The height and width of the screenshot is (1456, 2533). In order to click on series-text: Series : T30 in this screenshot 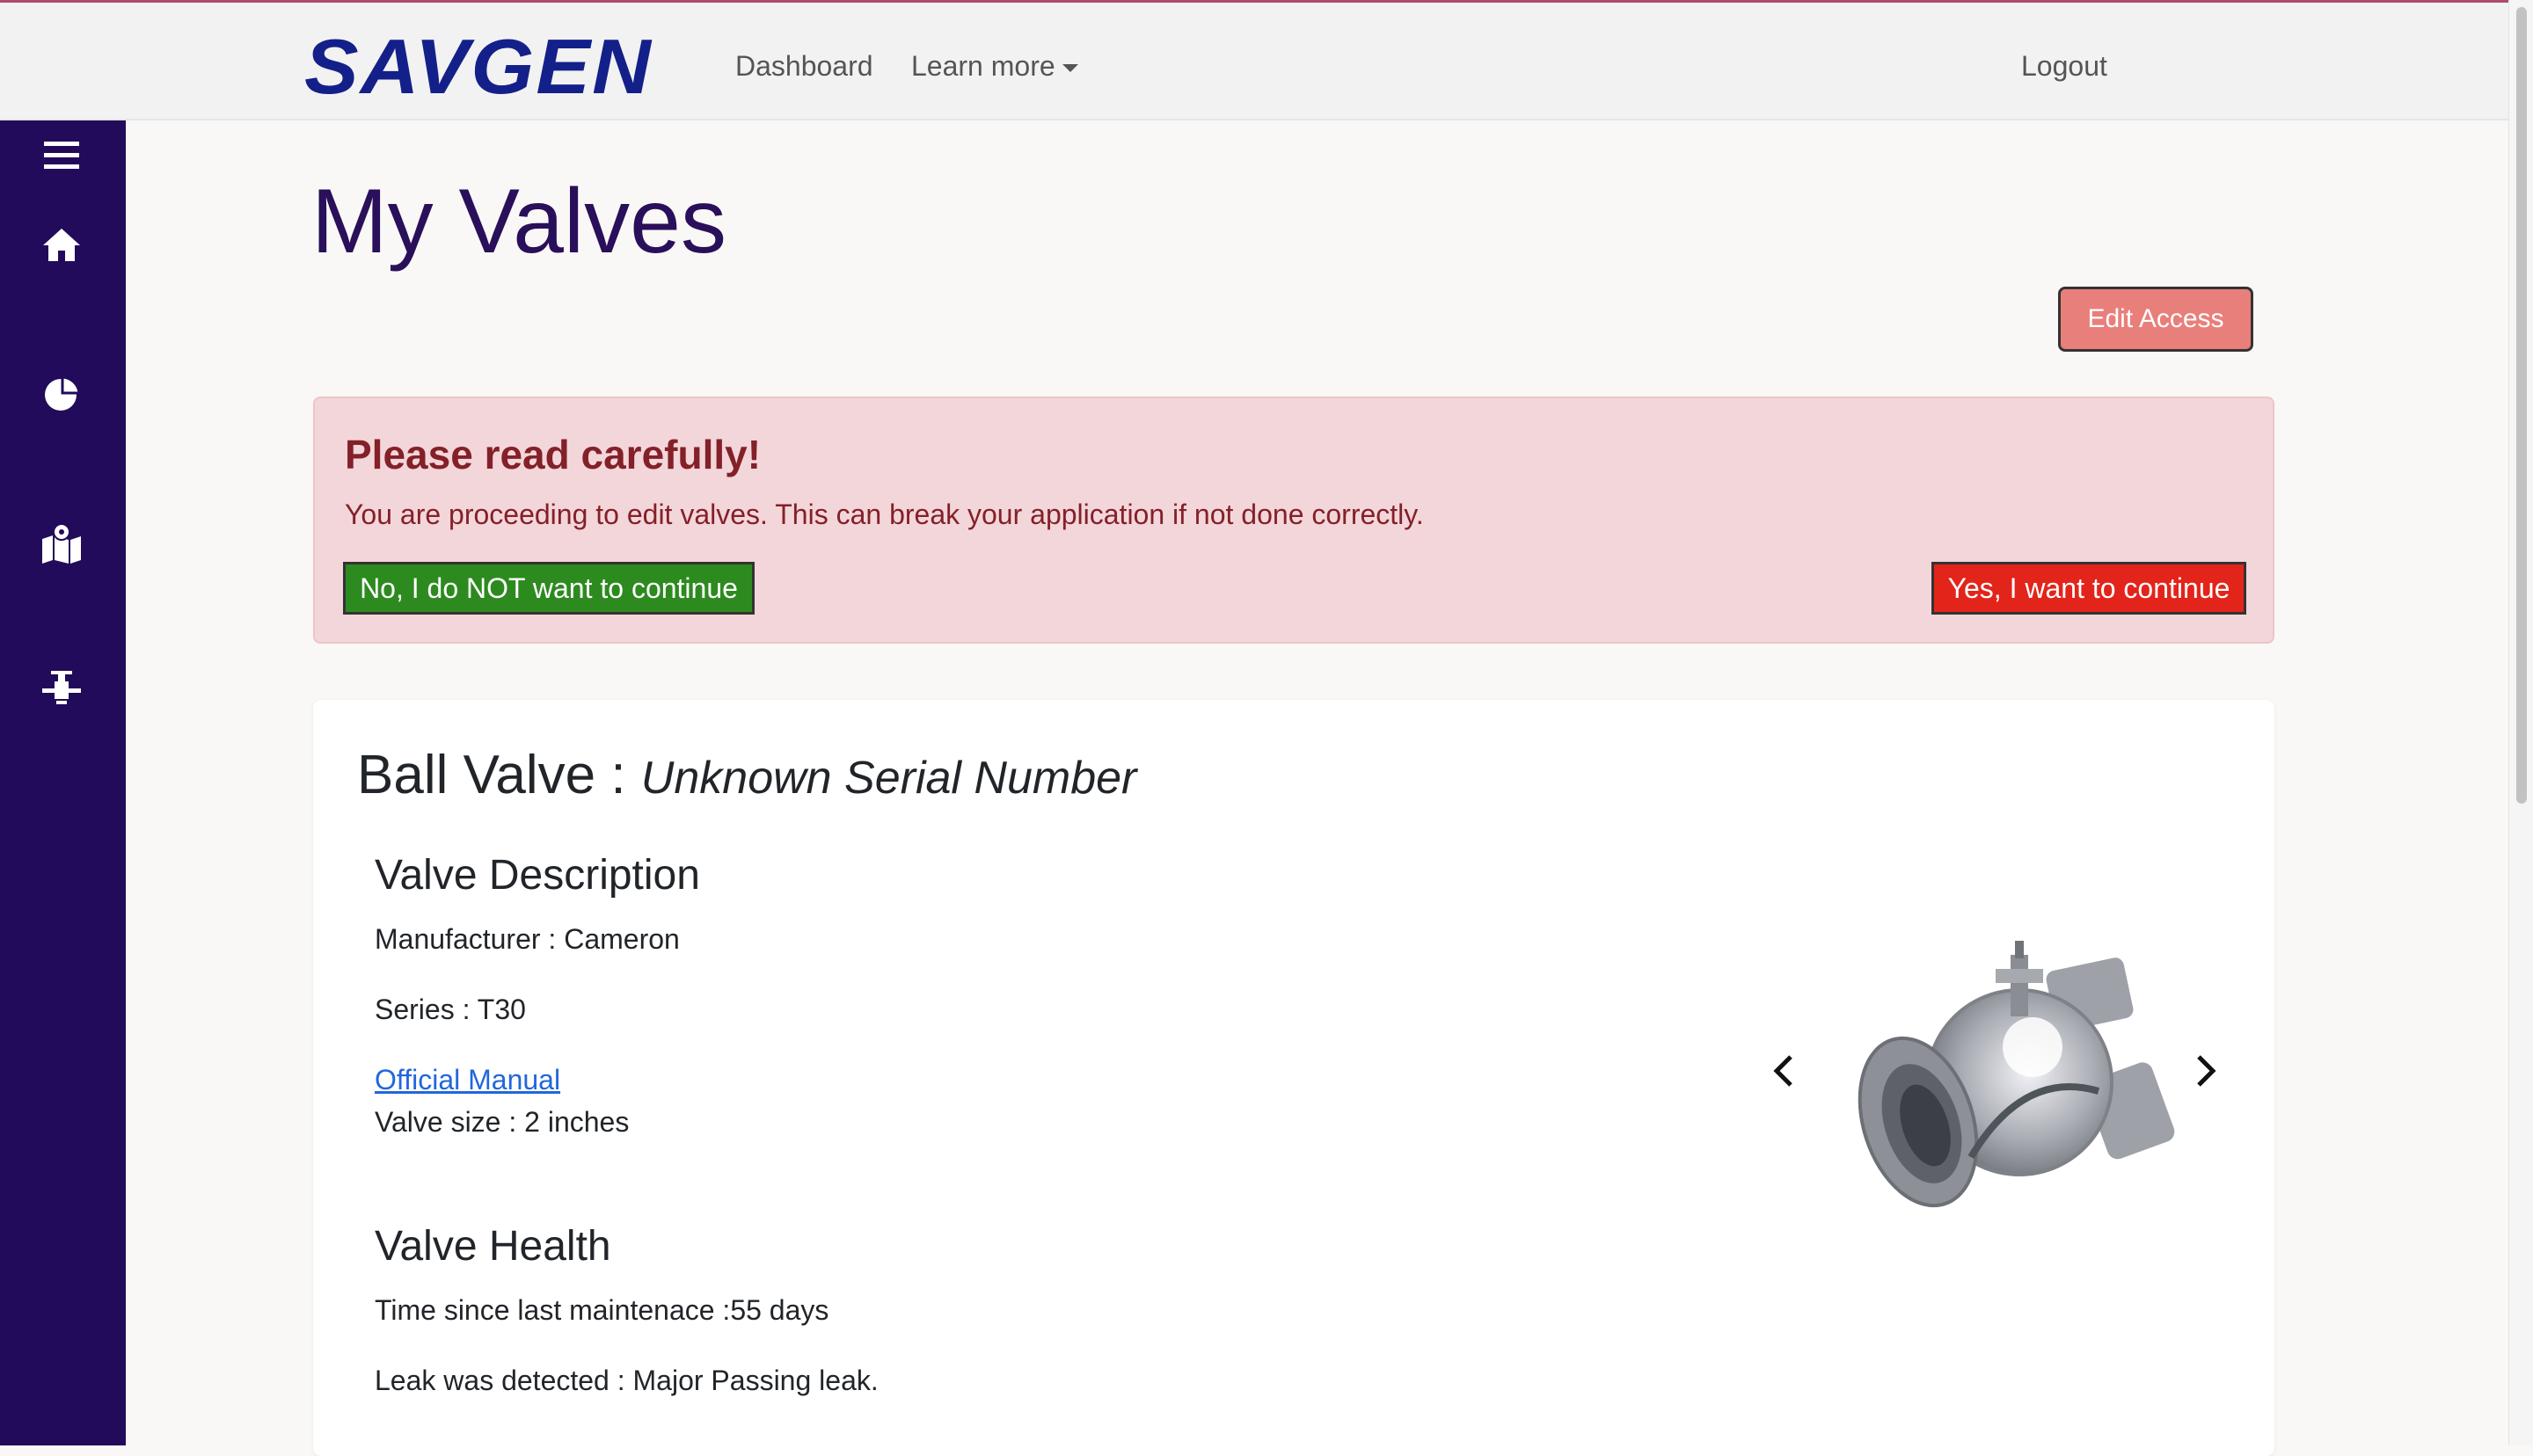, I will do `click(450, 1010)`.